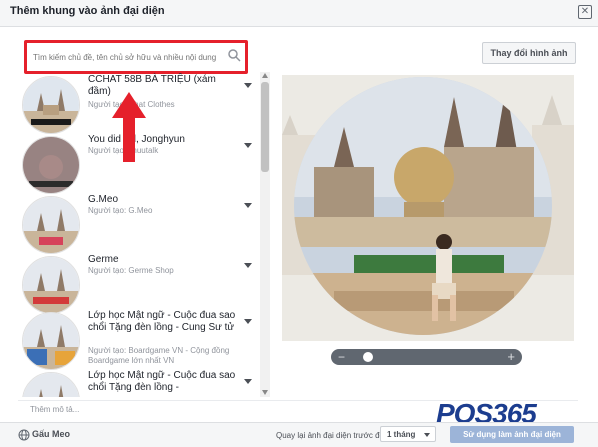  Describe the element at coordinates (120, 210) in the screenshot. I see `frame-author: Người tạo: G.Meo` at that location.